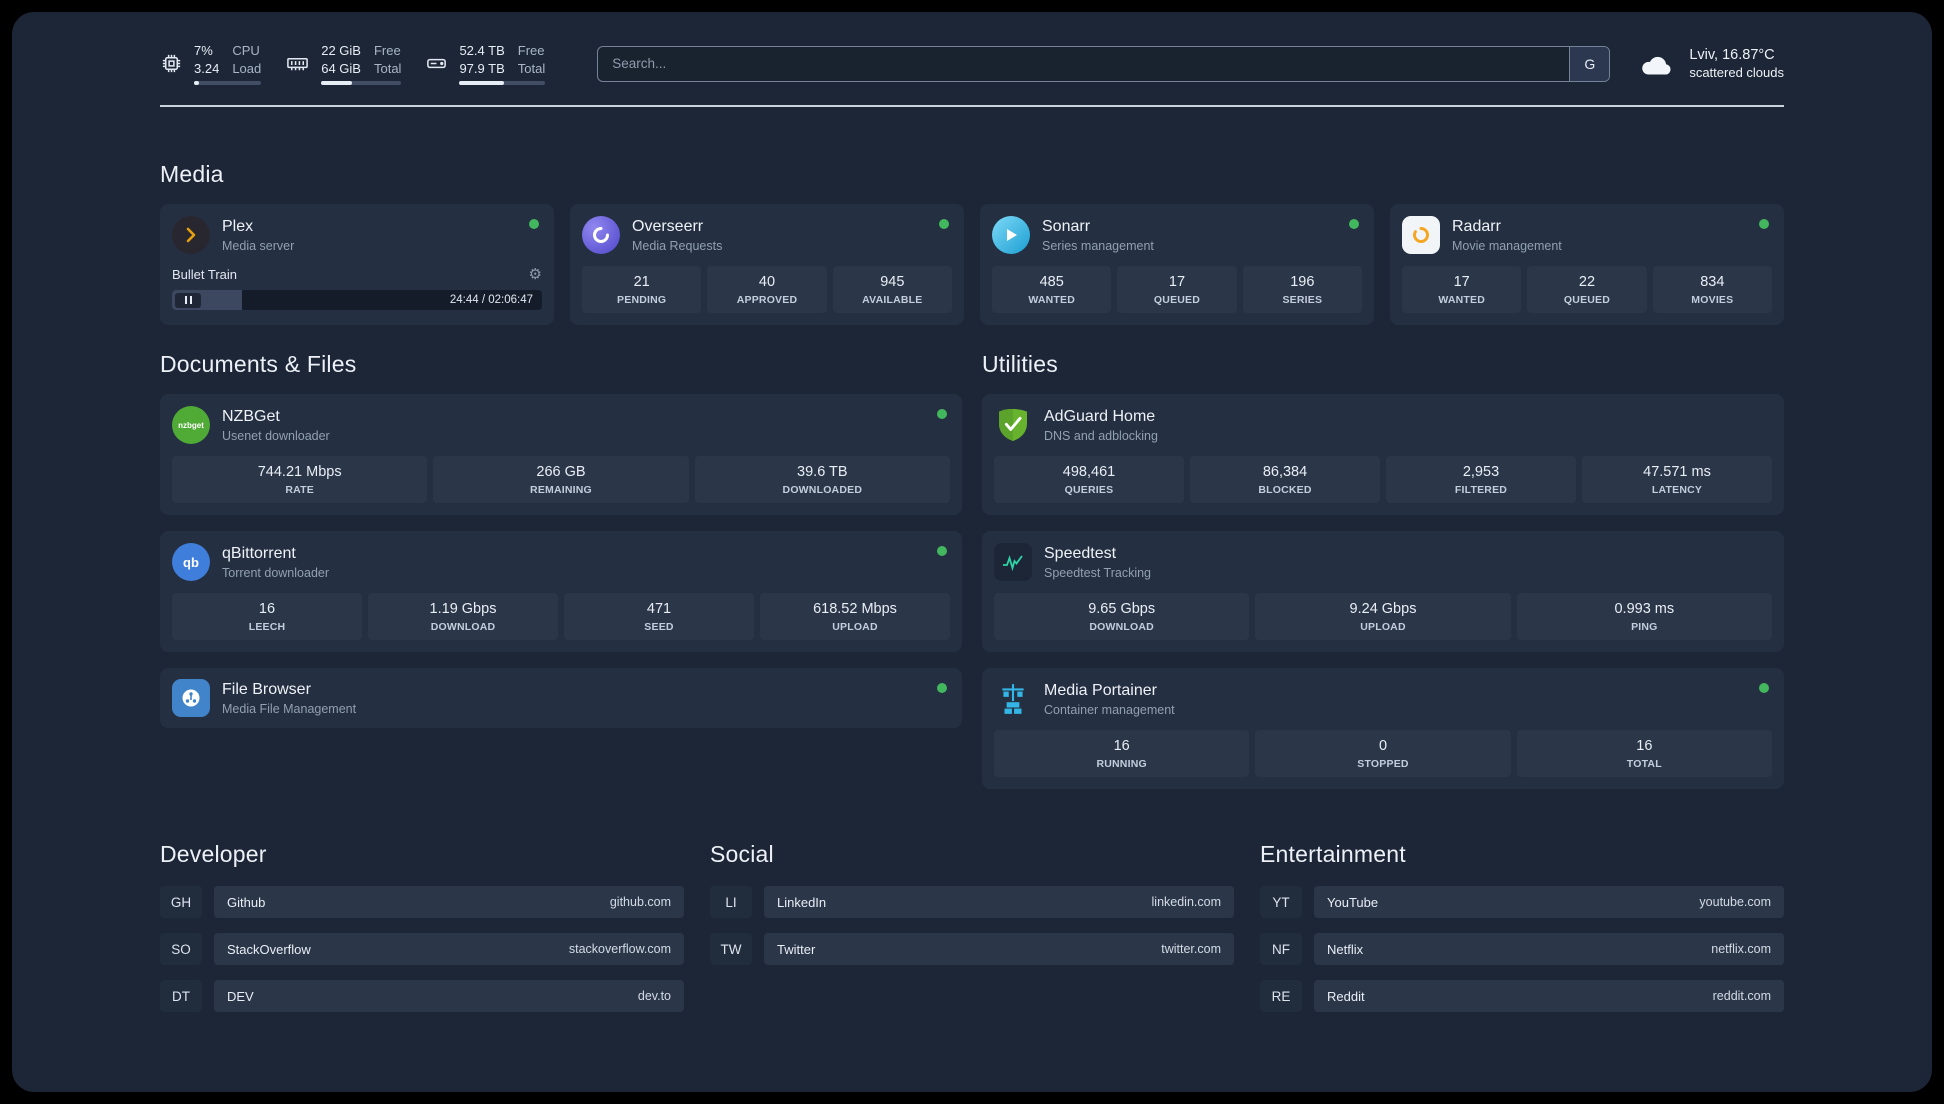 This screenshot has width=1944, height=1104. Describe the element at coordinates (191, 698) in the screenshot. I see `filebrowser-icon` at that location.